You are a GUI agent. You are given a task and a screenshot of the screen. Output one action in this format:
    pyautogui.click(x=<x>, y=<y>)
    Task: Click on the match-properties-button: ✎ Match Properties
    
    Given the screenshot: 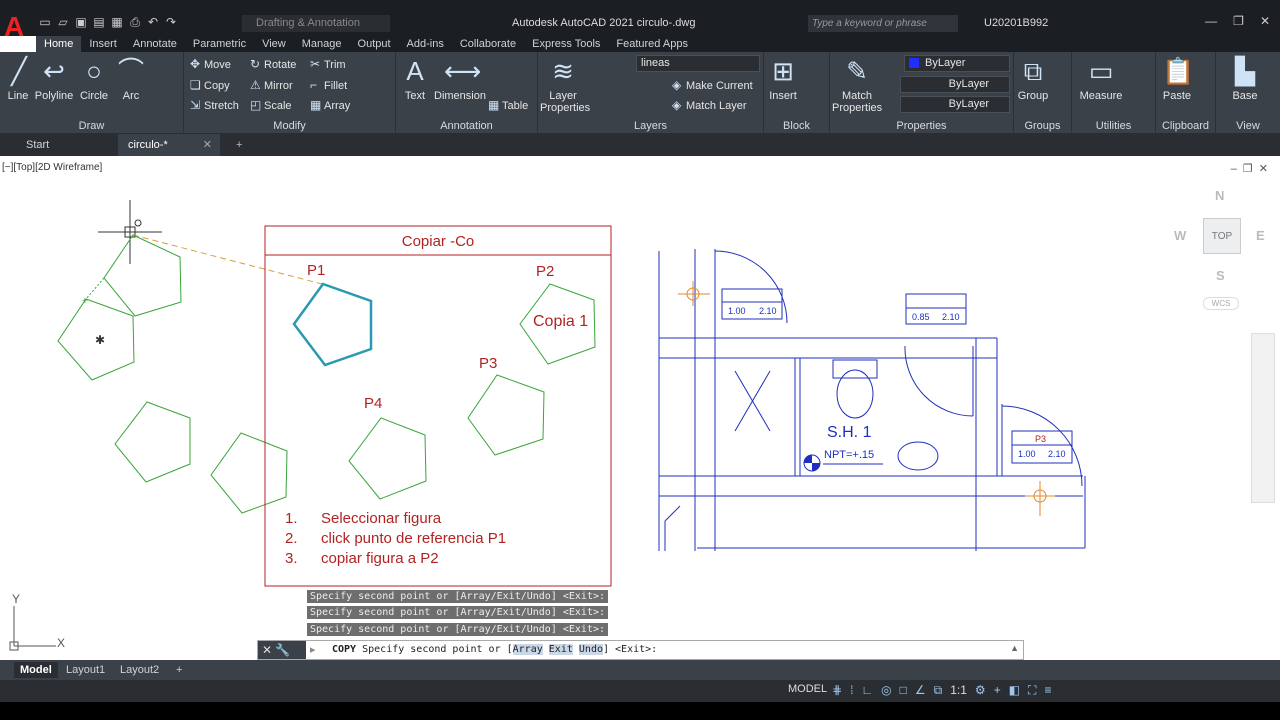 What is the action you would take?
    pyautogui.click(x=857, y=85)
    